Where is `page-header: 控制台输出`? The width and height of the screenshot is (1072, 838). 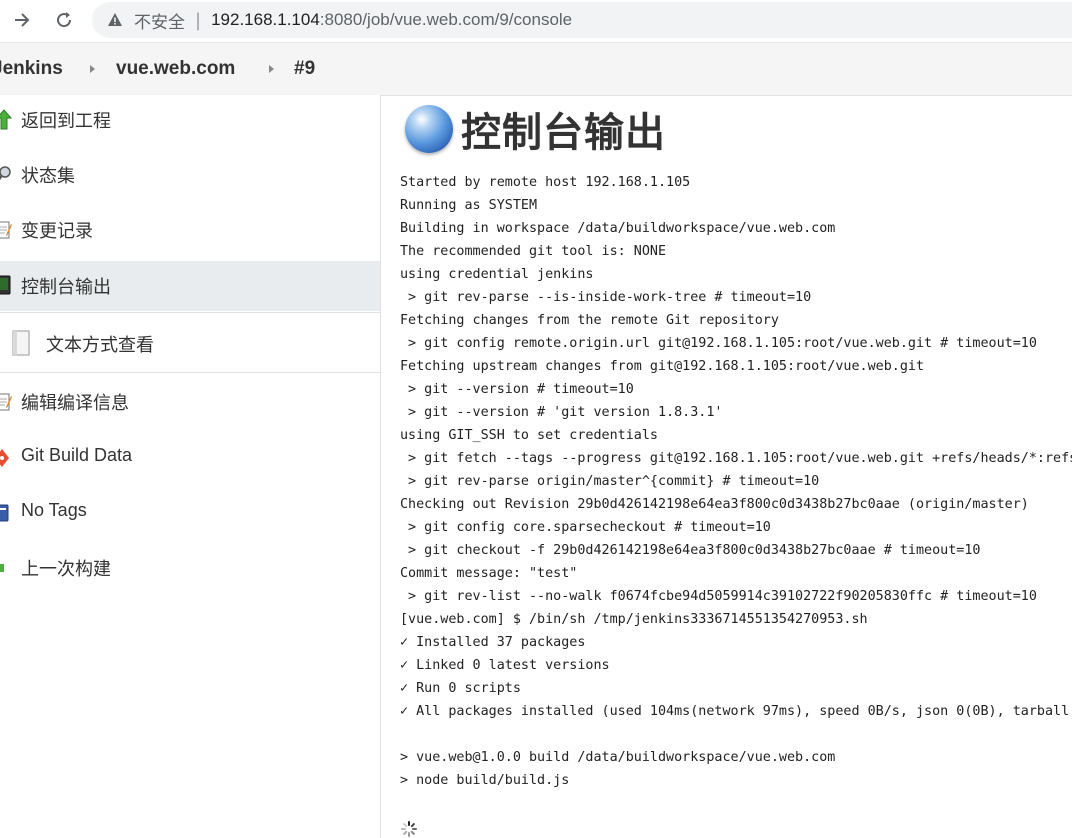
page-header: 控制台输出 is located at coordinates (535, 129).